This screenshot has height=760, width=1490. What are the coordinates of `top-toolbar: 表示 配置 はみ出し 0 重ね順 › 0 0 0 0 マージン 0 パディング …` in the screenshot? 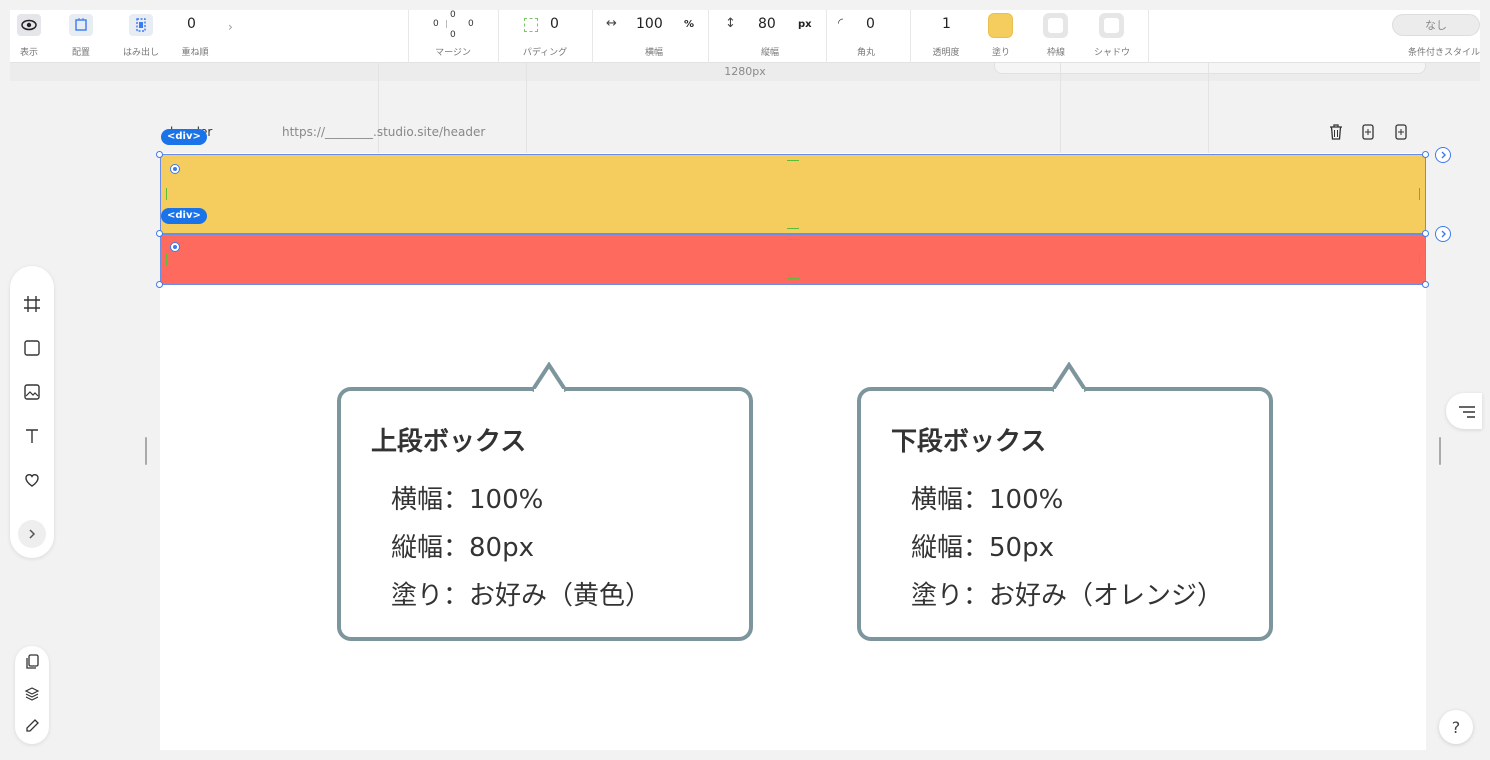 It's located at (745, 36).